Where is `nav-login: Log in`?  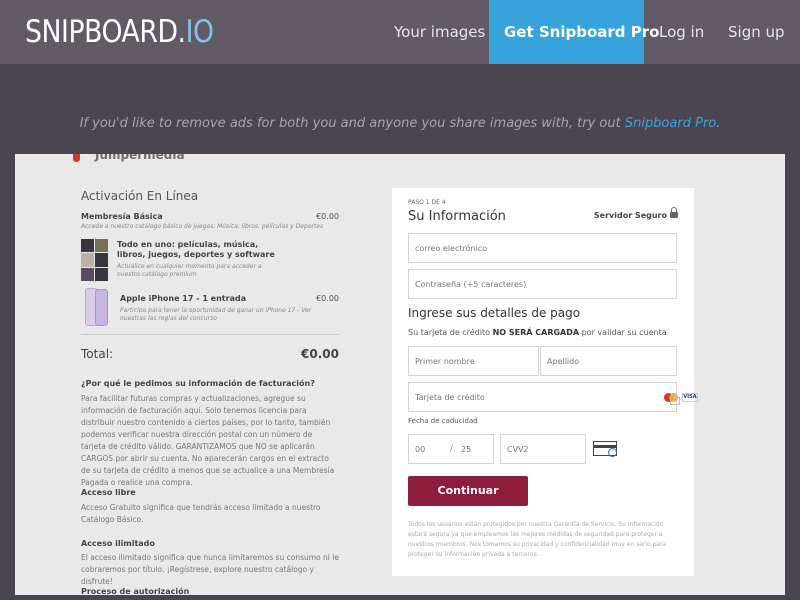
nav-login: Log in is located at coordinates (681, 32).